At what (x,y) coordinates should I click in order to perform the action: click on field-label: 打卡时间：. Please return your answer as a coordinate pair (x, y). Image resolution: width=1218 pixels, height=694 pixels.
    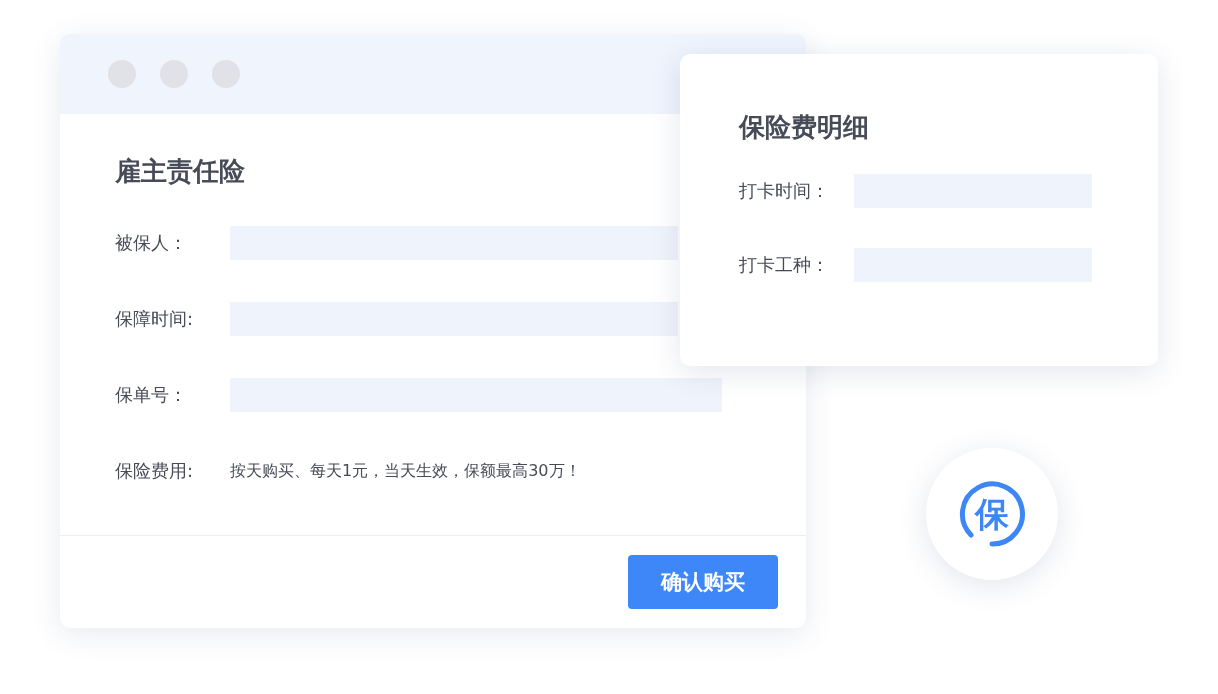
    Looking at the image, I should click on (784, 191).